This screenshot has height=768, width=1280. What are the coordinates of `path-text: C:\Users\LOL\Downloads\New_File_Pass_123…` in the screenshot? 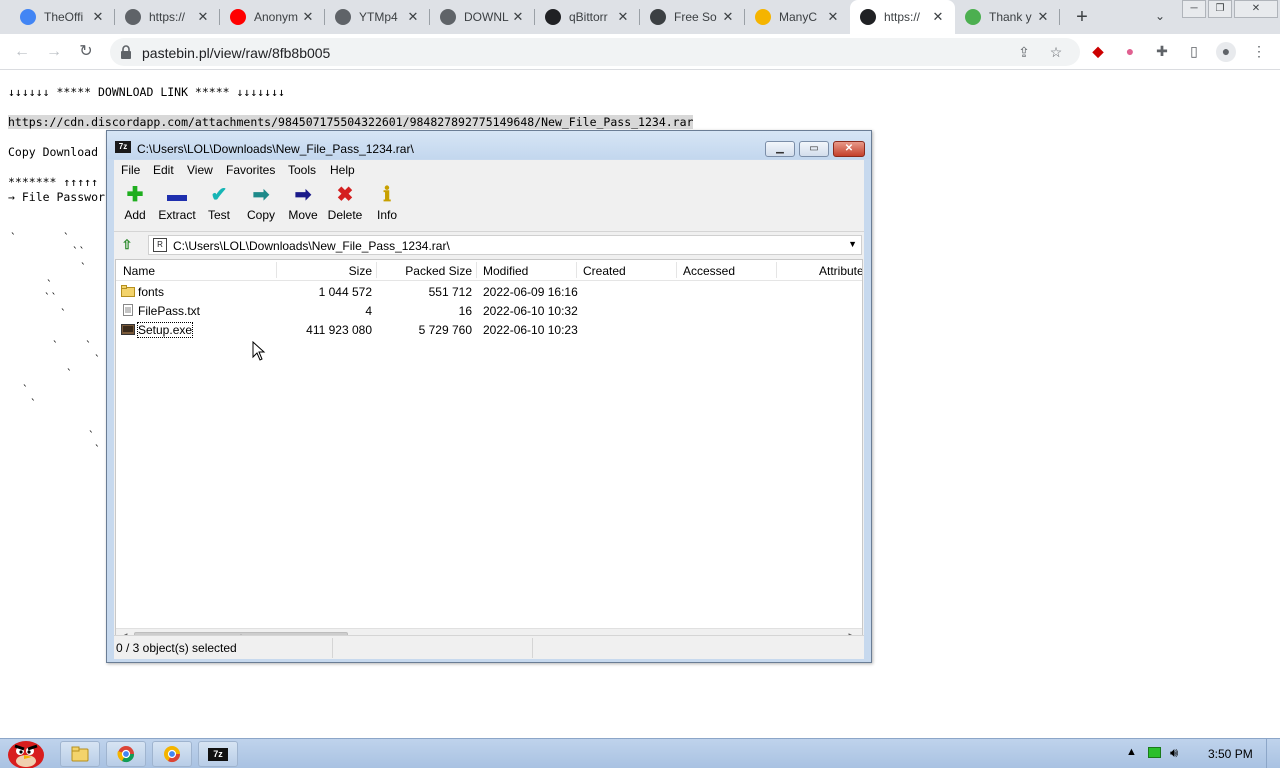 It's located at (311, 246).